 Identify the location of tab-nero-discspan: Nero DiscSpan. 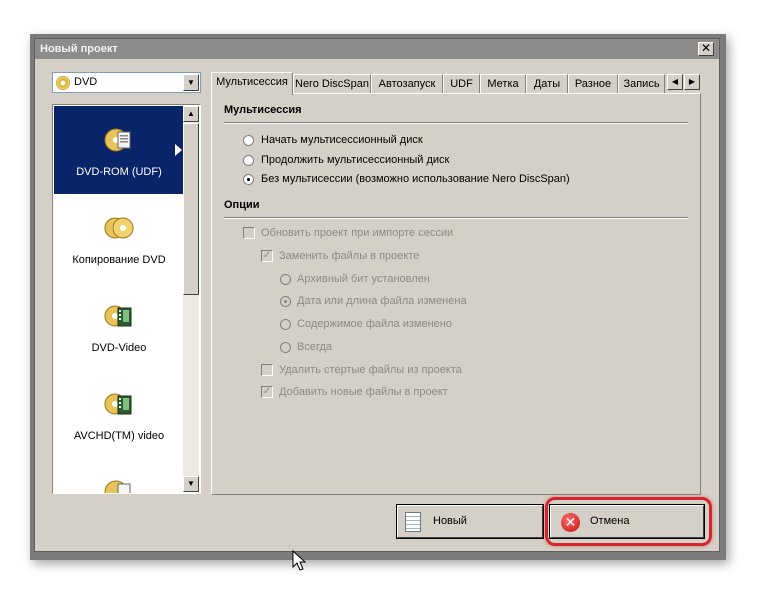
(332, 84).